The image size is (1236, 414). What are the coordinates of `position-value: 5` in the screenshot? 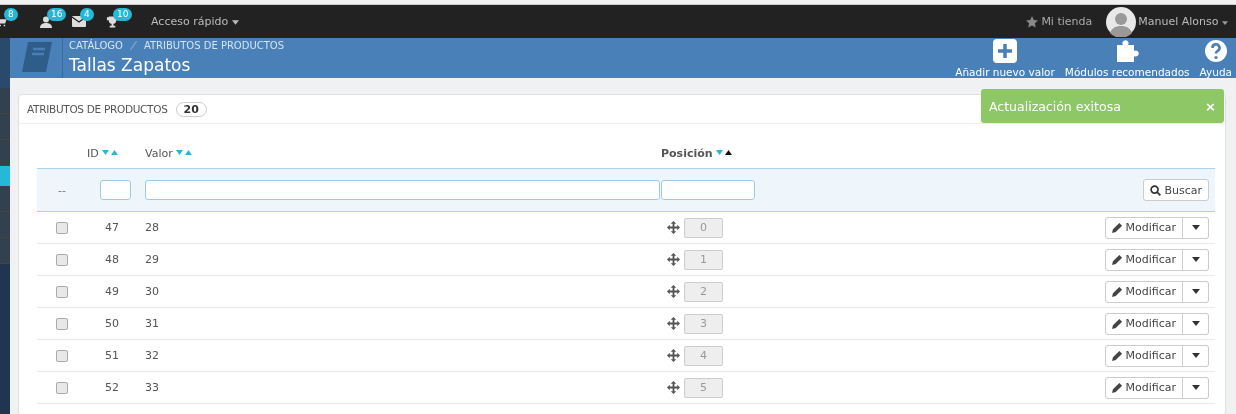 It's located at (703, 387).